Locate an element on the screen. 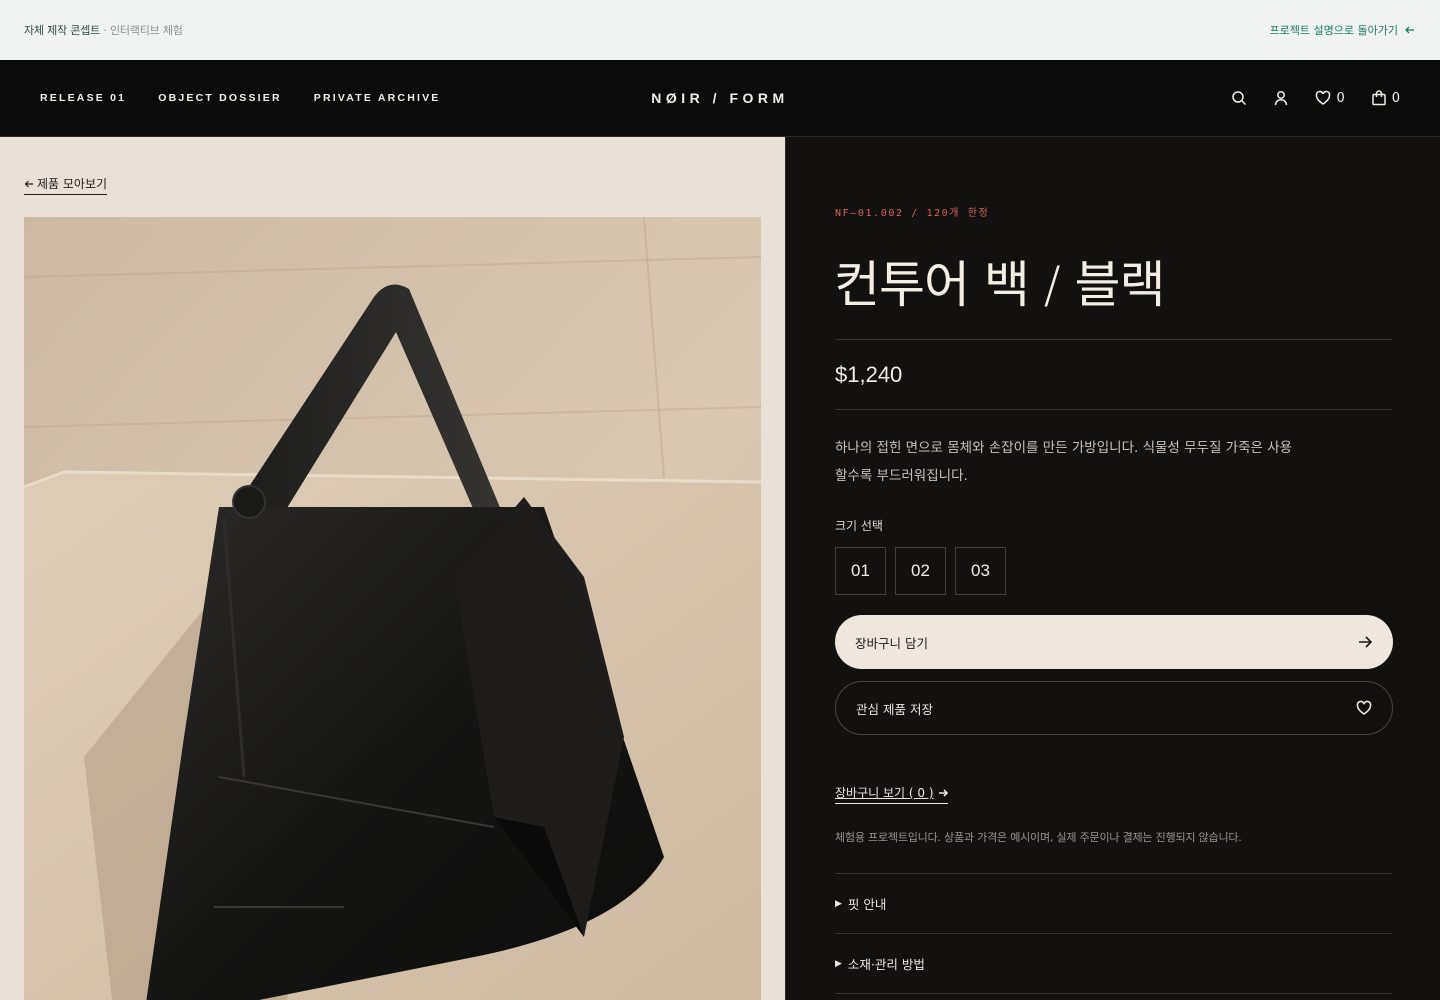 The width and height of the screenshot is (1440, 1000). notice-text: 자체 제작 콘셉트 · 인터랙티브 체험 is located at coordinates (103, 30).